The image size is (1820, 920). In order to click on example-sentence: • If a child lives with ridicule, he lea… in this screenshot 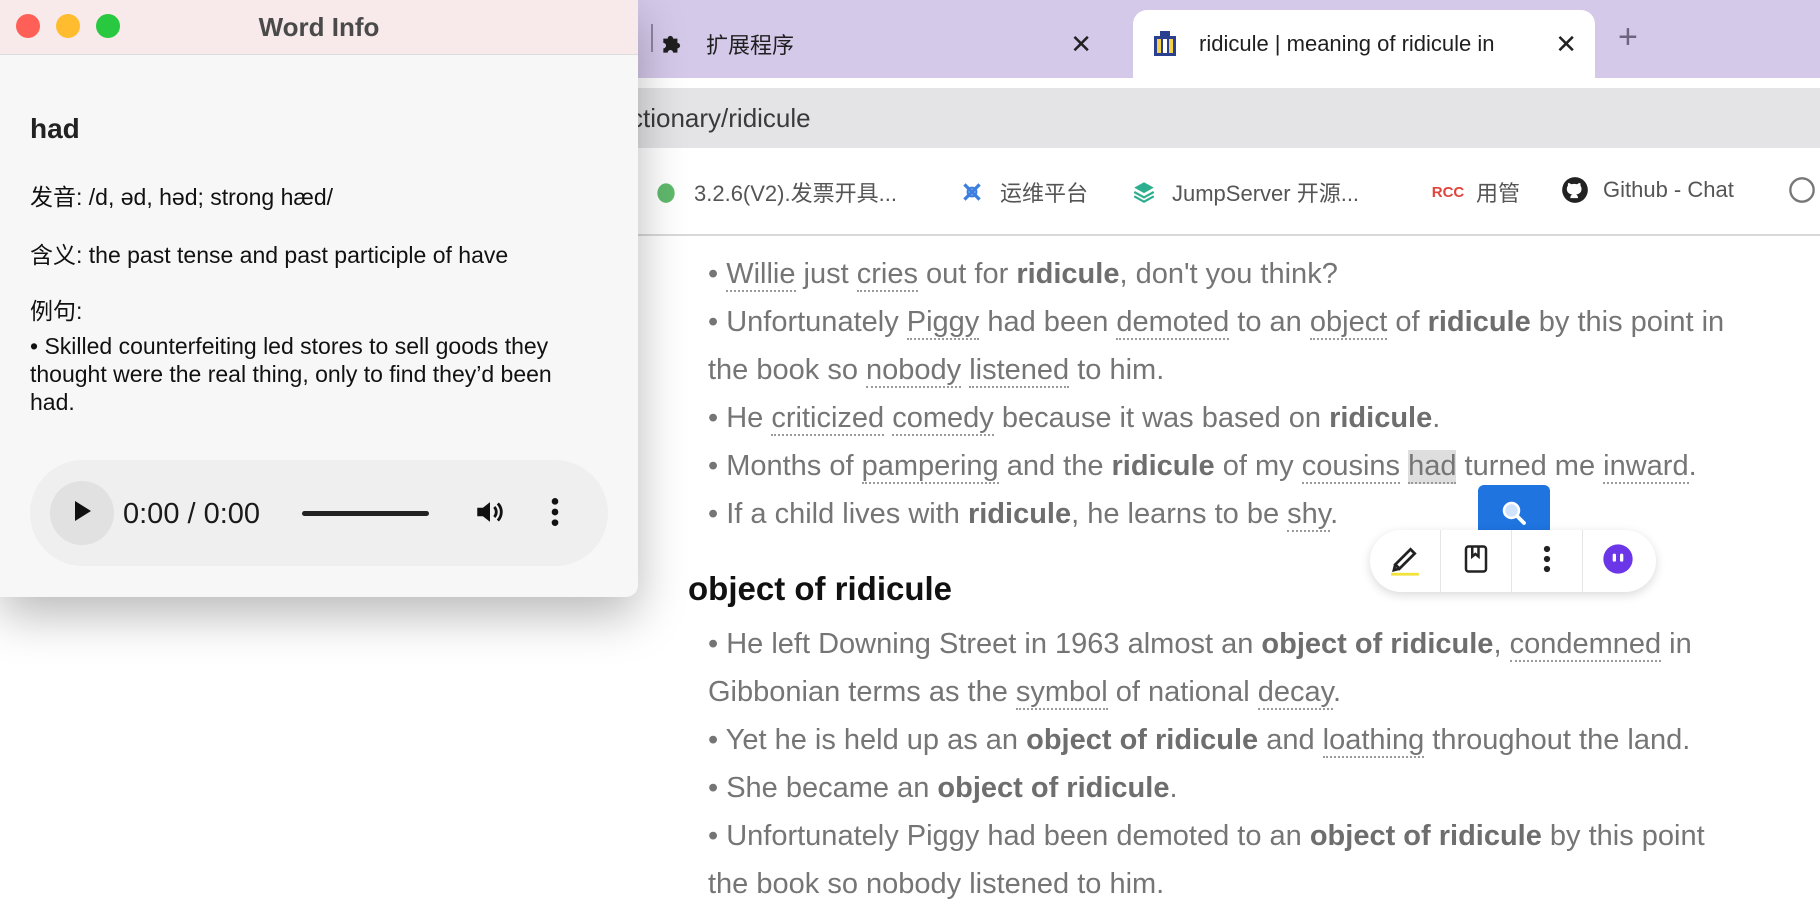, I will do `click(1023, 515)`.